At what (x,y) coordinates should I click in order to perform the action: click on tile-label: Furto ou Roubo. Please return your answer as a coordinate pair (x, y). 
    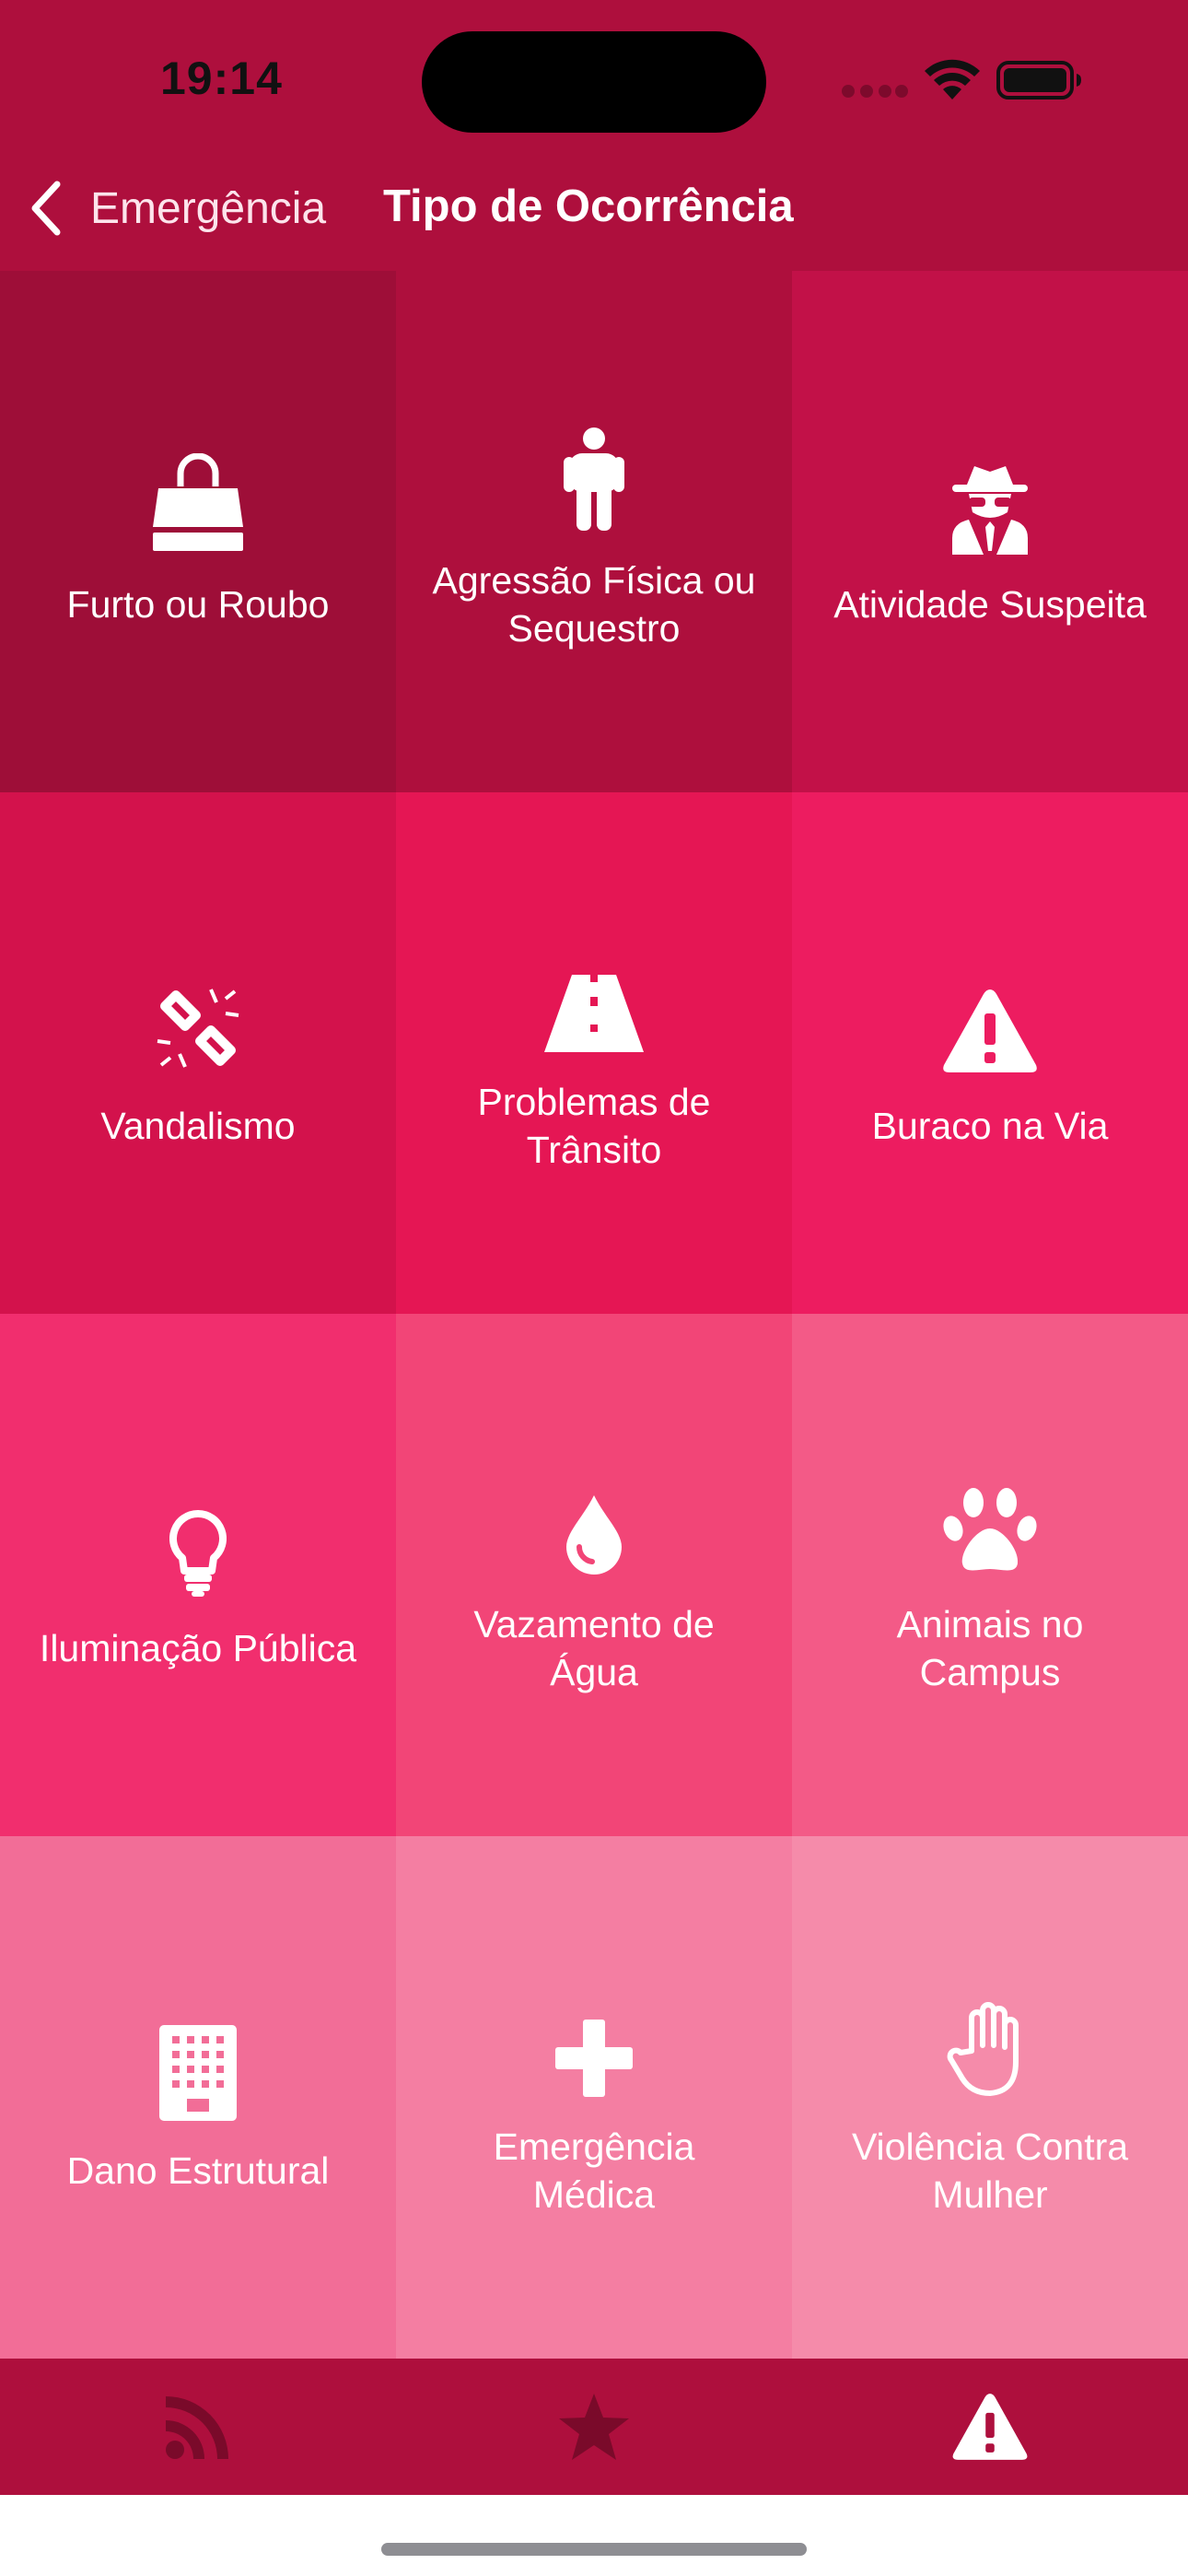
    Looking at the image, I should click on (198, 604).